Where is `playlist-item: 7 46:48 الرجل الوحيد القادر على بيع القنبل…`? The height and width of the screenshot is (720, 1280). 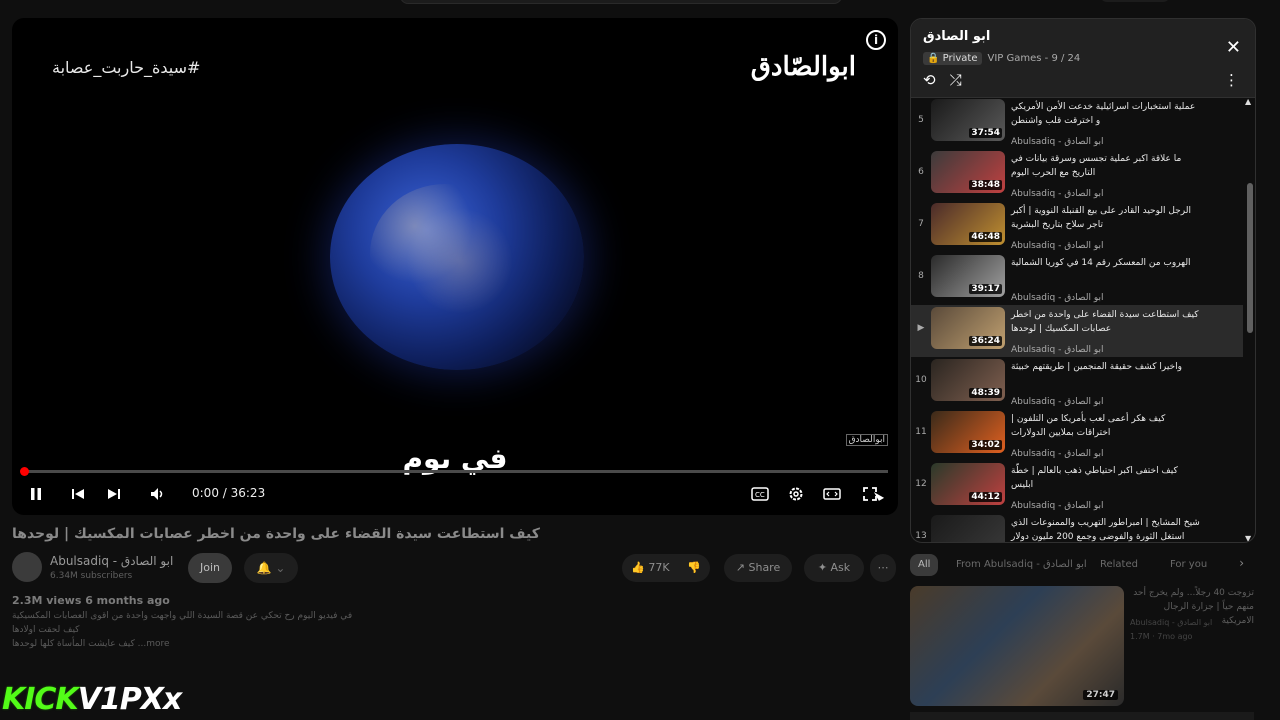 playlist-item: 7 46:48 الرجل الوحيد القادر على بيع القنبل… is located at coordinates (1077, 227).